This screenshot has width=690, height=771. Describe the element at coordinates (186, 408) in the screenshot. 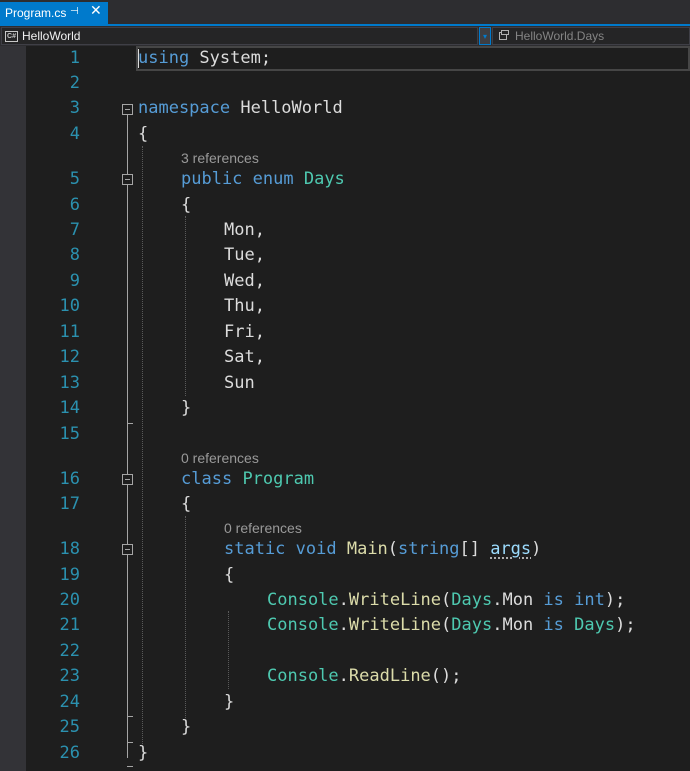

I see `code-line-14: }` at that location.